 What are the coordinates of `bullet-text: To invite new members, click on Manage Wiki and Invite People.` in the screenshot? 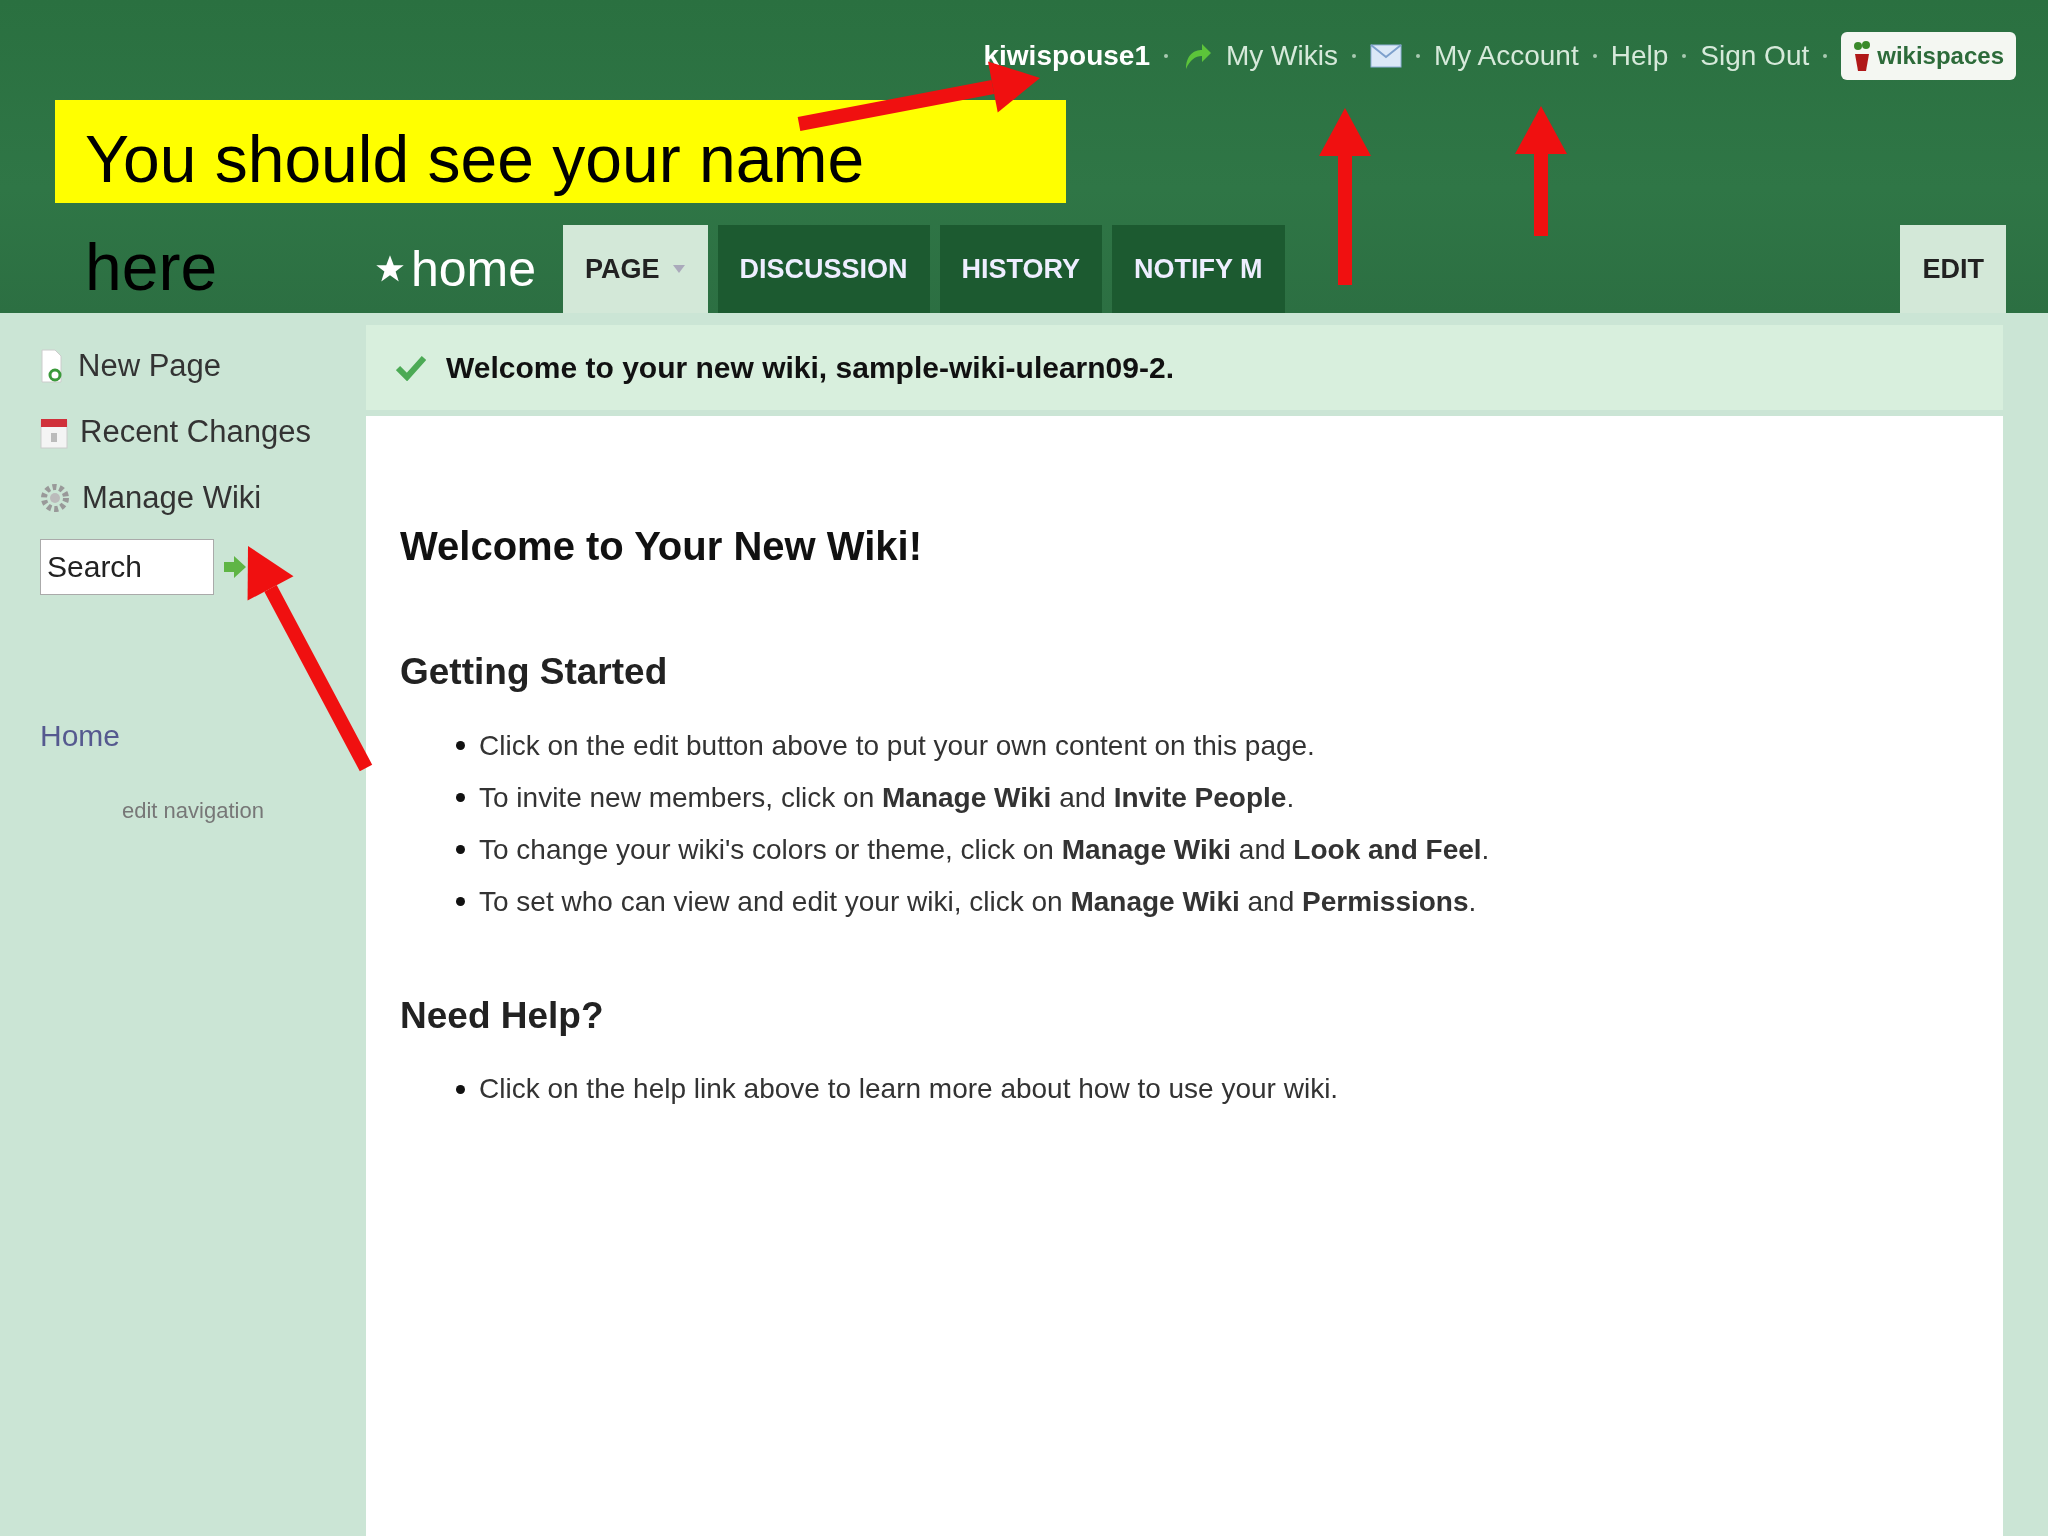 It's located at (887, 797).